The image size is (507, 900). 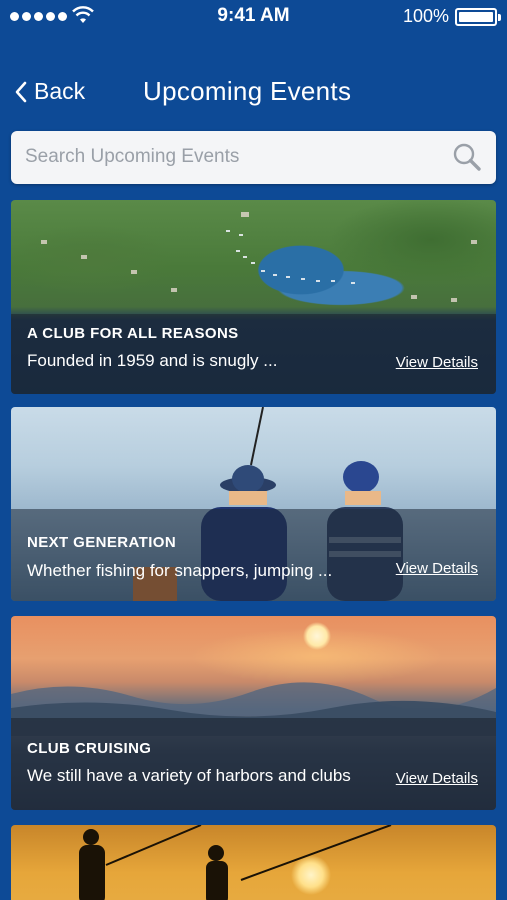 What do you see at coordinates (467, 157) in the screenshot?
I see `search-icon` at bounding box center [467, 157].